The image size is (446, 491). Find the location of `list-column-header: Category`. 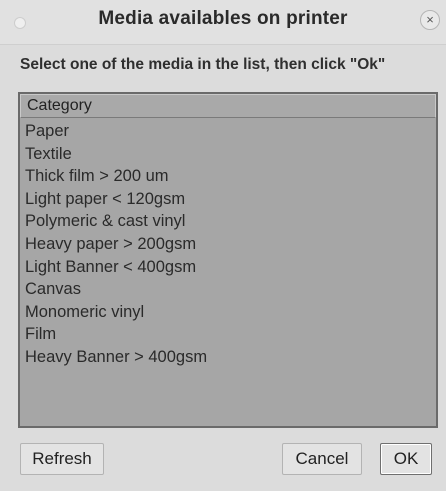

list-column-header: Category is located at coordinates (228, 106).